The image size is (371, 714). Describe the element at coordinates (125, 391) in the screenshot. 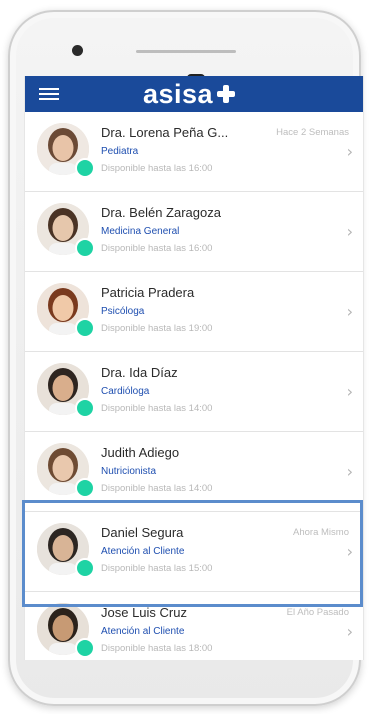

I see `contact-specialty: Cardióloga` at that location.